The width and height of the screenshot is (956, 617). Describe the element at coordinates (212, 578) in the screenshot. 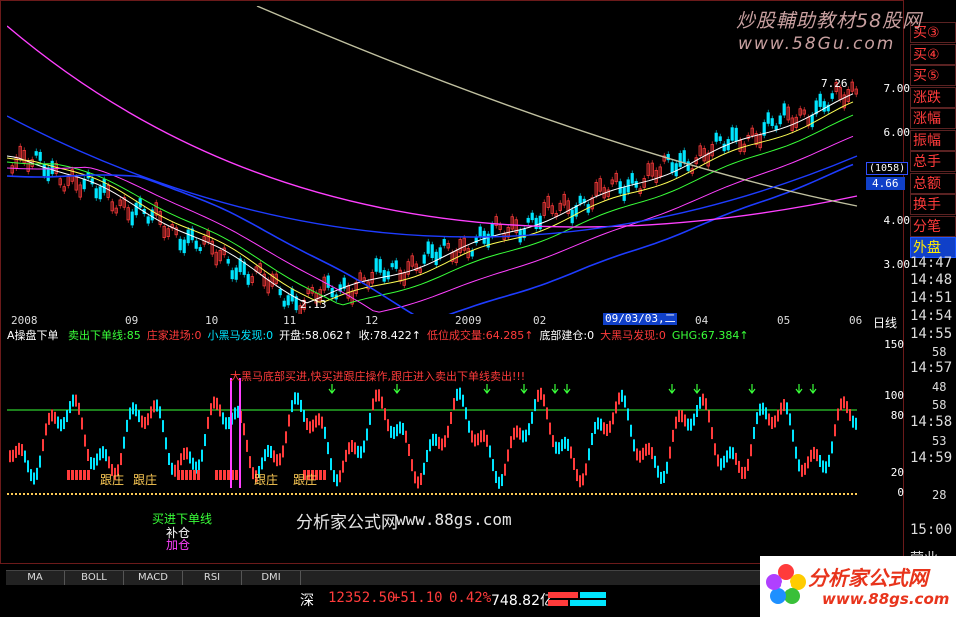

I see `tab-rsi: RSI` at that location.